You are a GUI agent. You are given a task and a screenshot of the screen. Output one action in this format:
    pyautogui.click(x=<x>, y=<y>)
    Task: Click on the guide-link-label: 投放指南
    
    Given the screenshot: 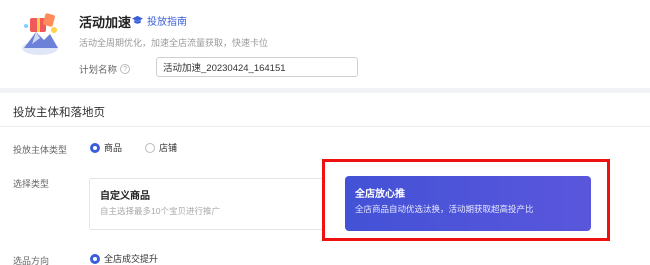 What is the action you would take?
    pyautogui.click(x=167, y=20)
    